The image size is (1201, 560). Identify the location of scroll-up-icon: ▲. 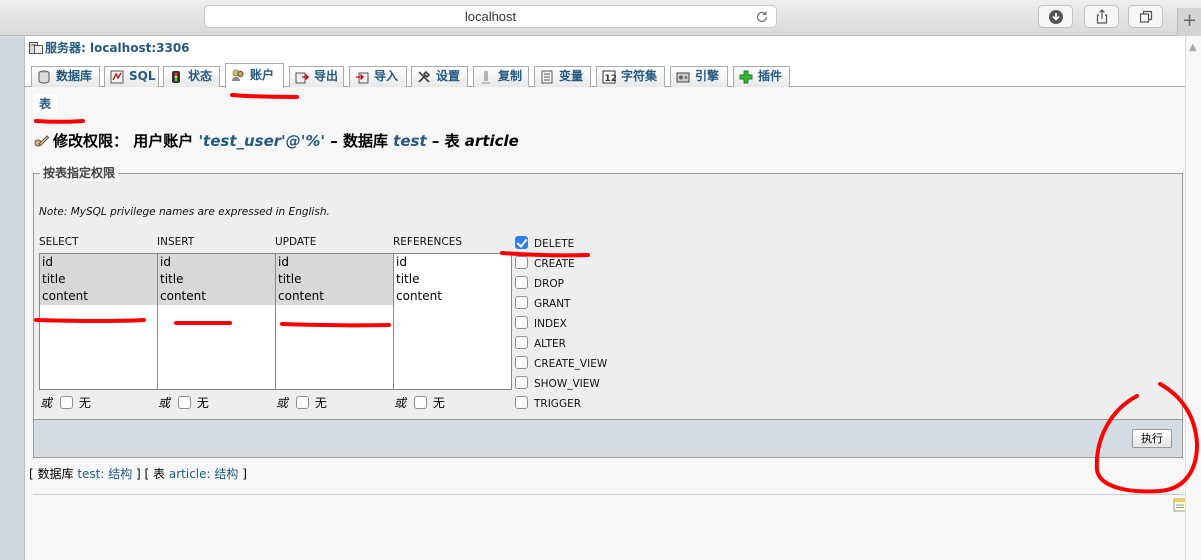
(1193, 47).